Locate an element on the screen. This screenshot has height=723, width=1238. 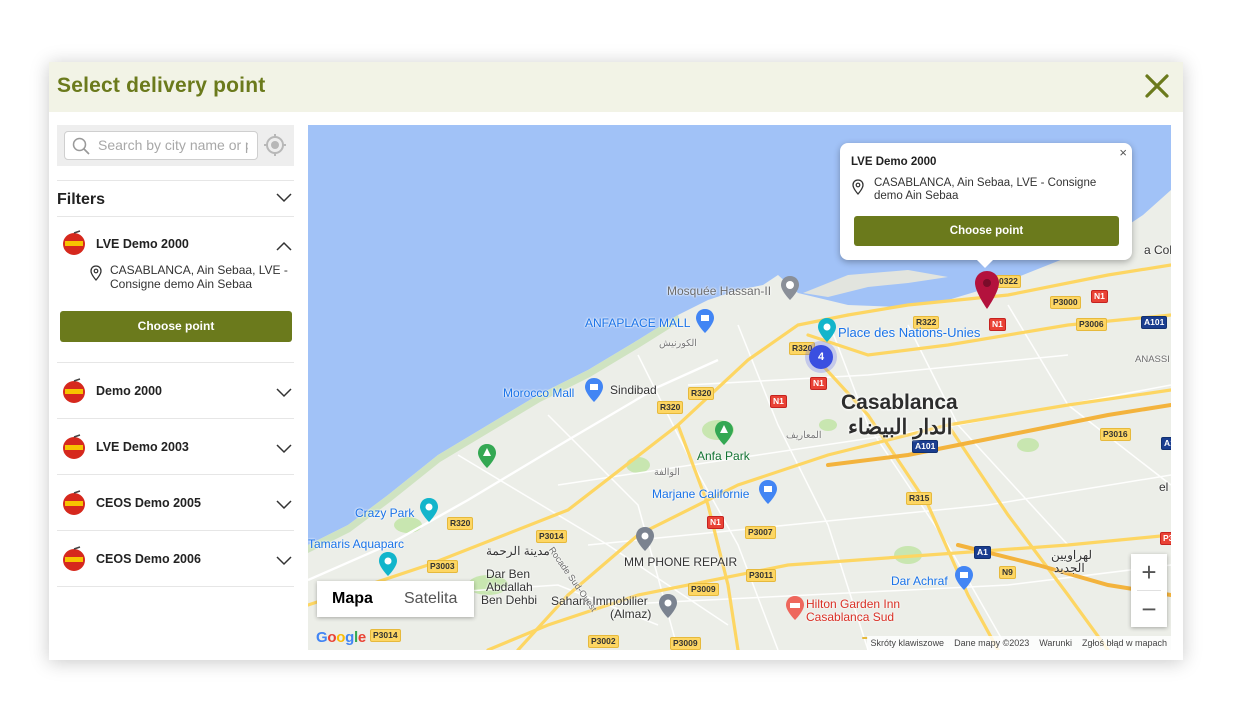
choose-point-button: Choose point is located at coordinates (176, 326).